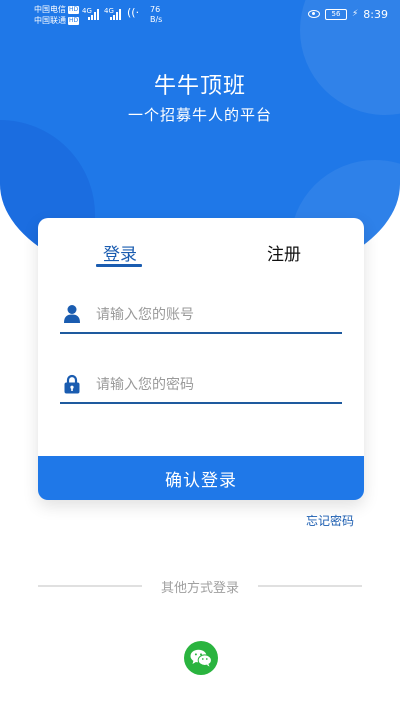  What do you see at coordinates (72, 314) in the screenshot?
I see `user-icon` at bounding box center [72, 314].